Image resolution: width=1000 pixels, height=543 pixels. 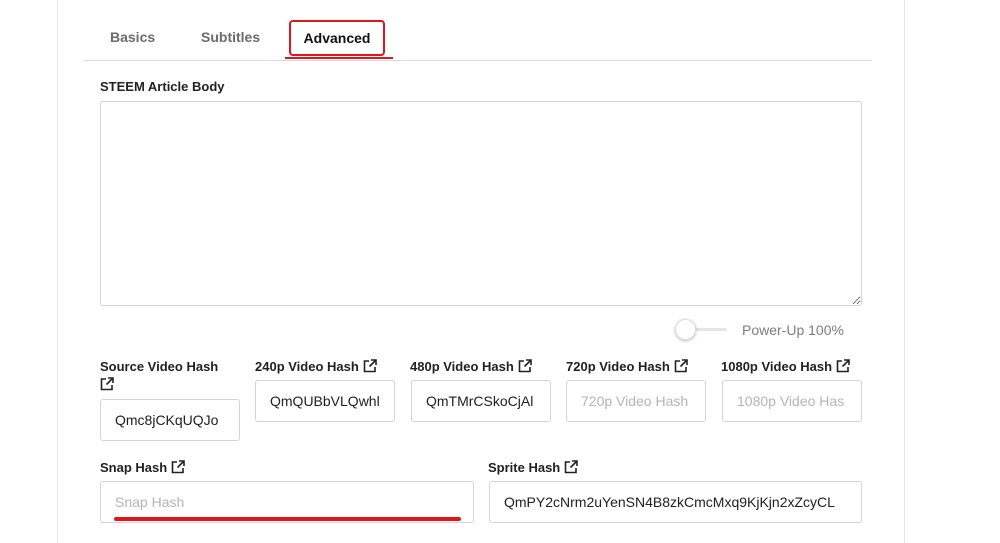 What do you see at coordinates (792, 401) in the screenshot?
I see `hash-1080p-input` at bounding box center [792, 401].